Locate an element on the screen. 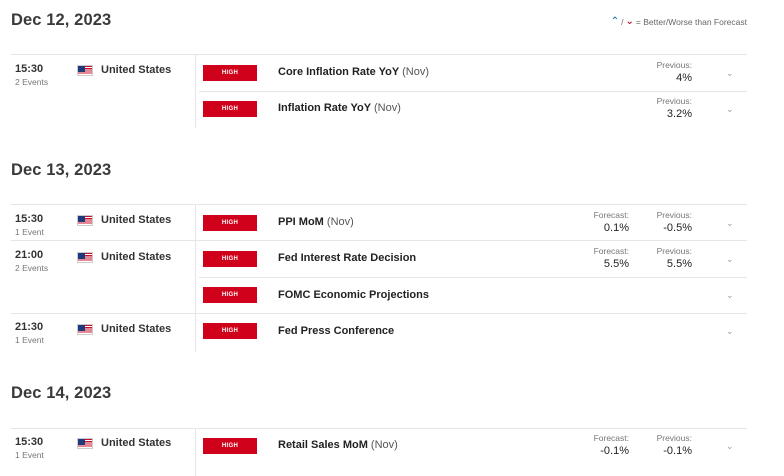 The width and height of the screenshot is (784, 476). time-cell: 15:30 2 Events is located at coordinates (31, 75).